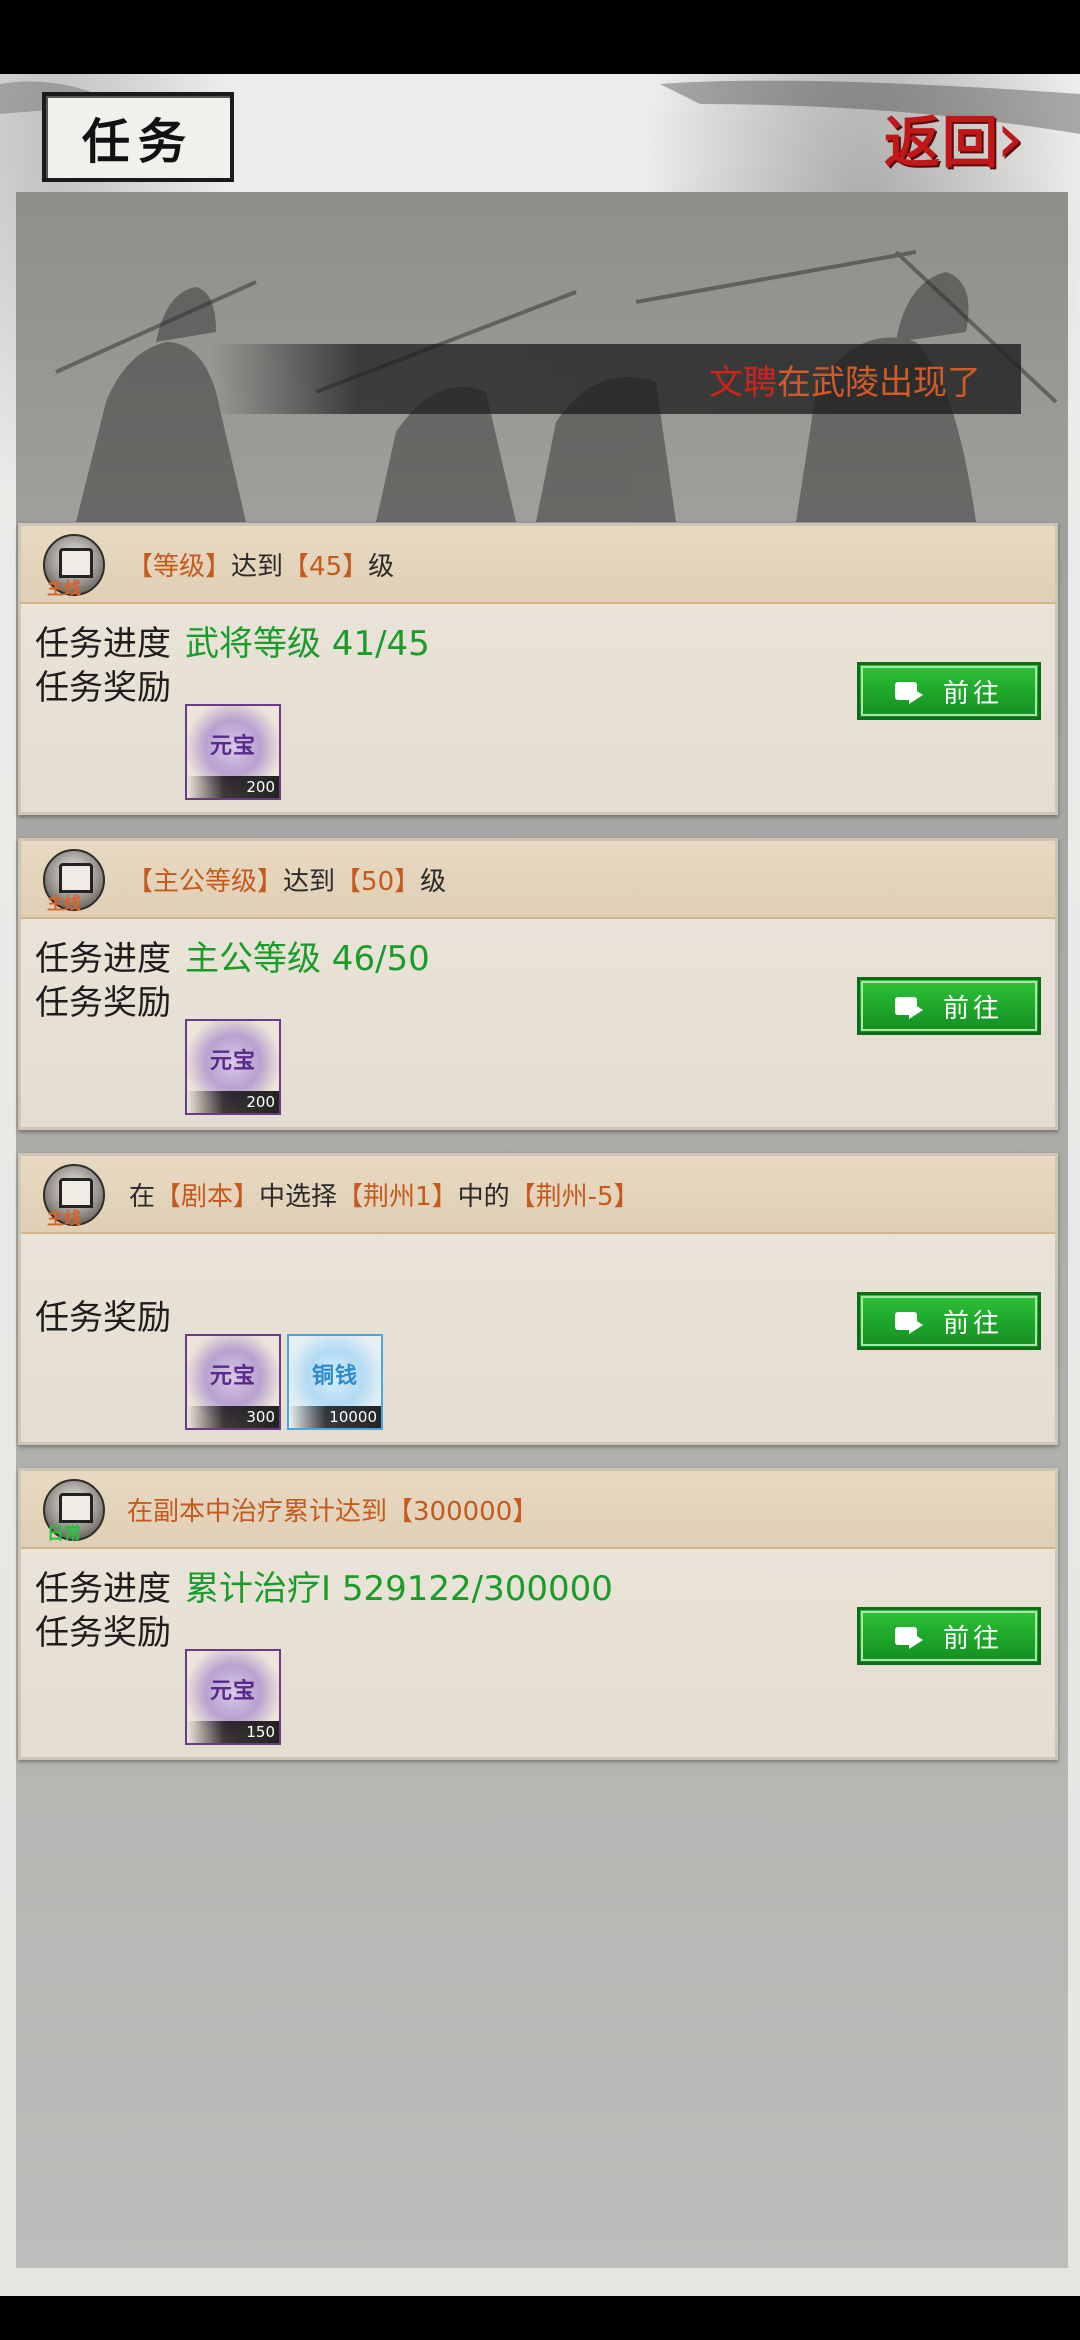 This screenshot has width=1080, height=2340. Describe the element at coordinates (233, 1732) in the screenshot. I see `reward-quantity: 150` at that location.